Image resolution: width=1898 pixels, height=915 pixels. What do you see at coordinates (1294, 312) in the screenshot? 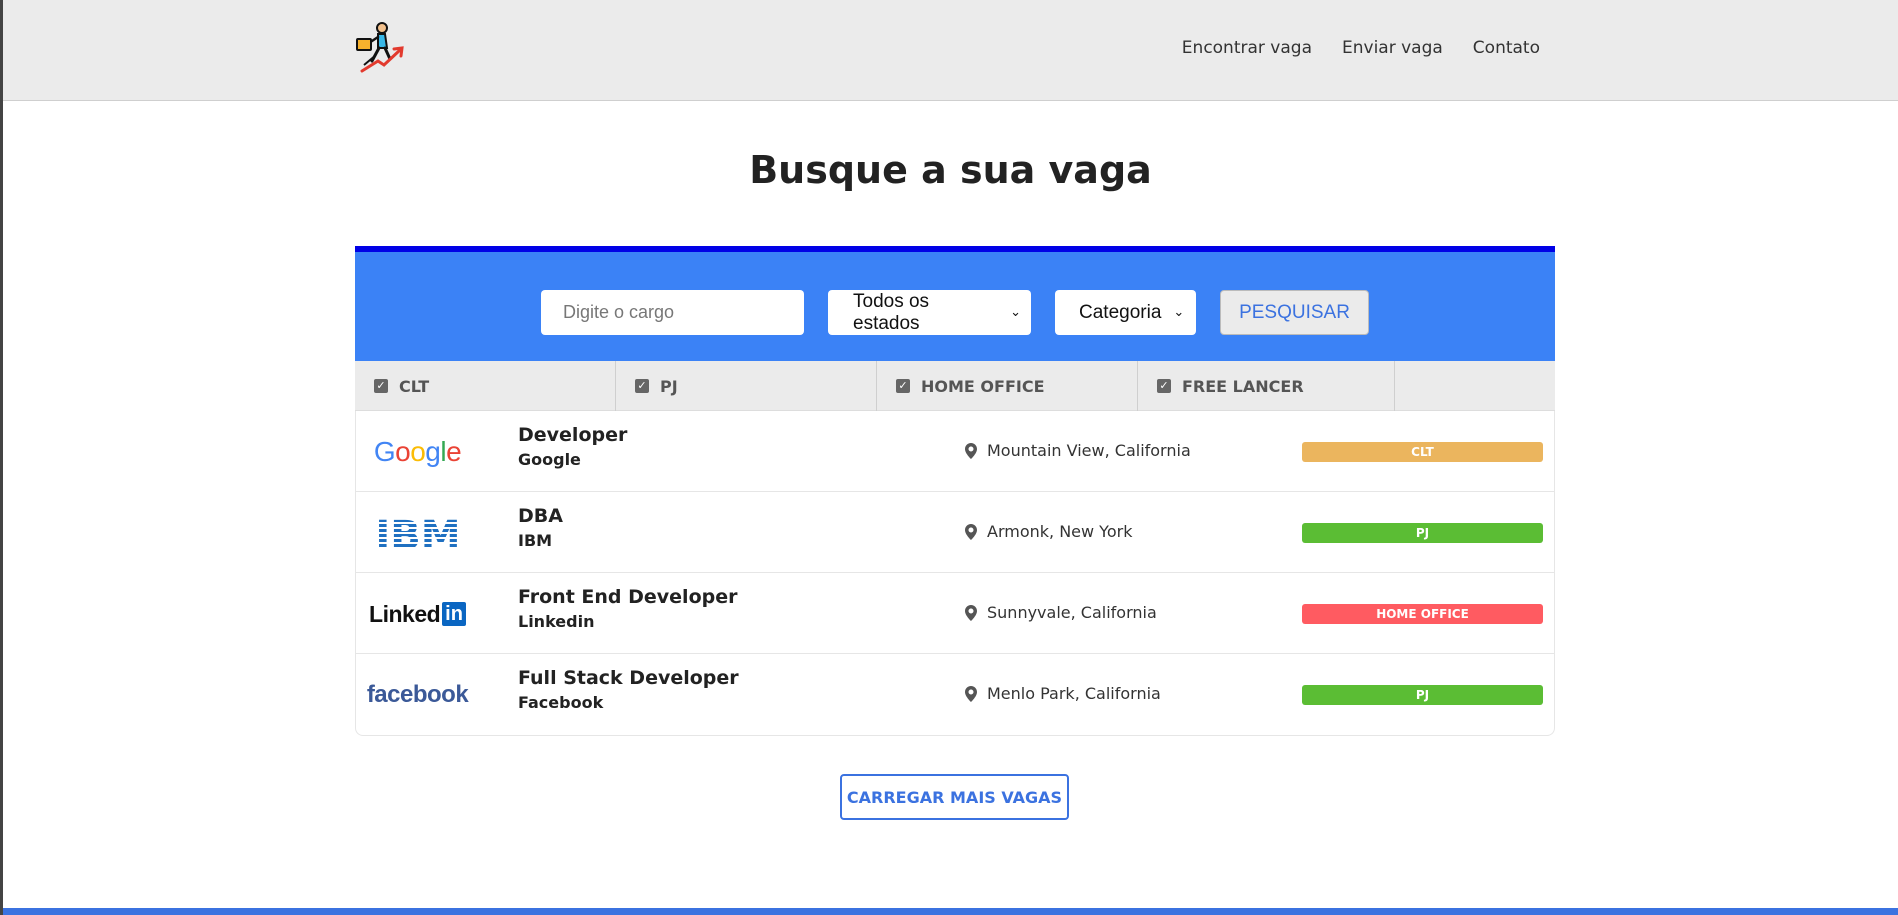
I see `search-button: PESQUISAR` at bounding box center [1294, 312].